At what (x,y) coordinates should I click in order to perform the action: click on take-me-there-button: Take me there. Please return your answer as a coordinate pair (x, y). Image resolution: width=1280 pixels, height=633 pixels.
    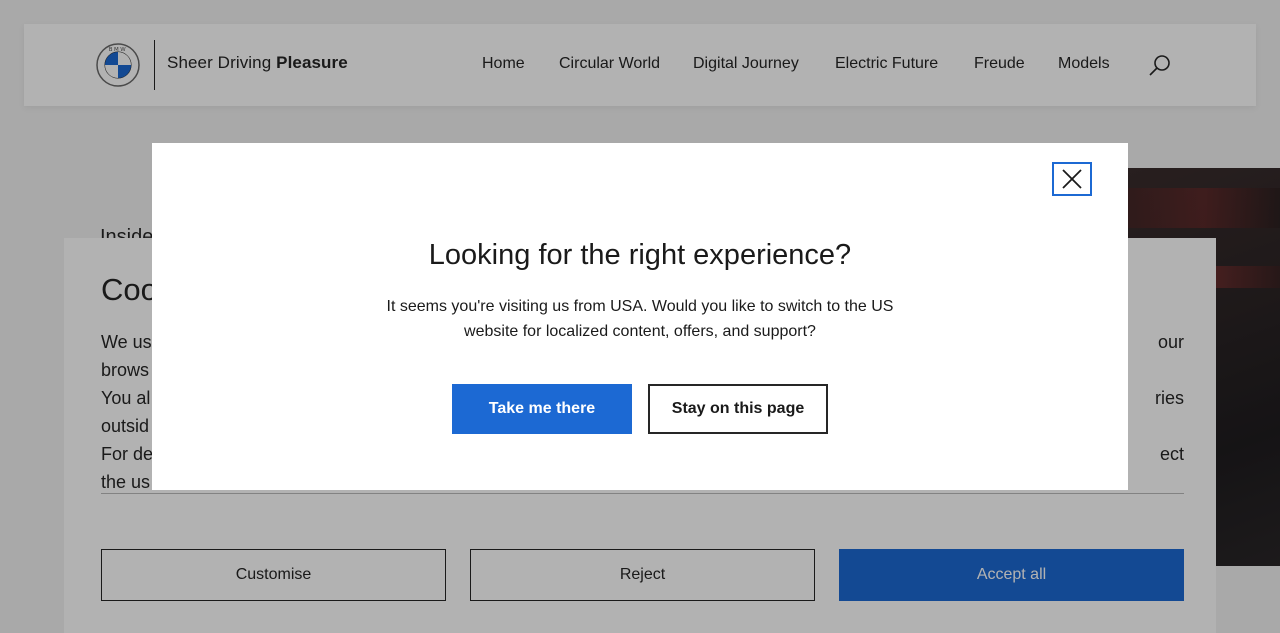
    Looking at the image, I should click on (542, 409).